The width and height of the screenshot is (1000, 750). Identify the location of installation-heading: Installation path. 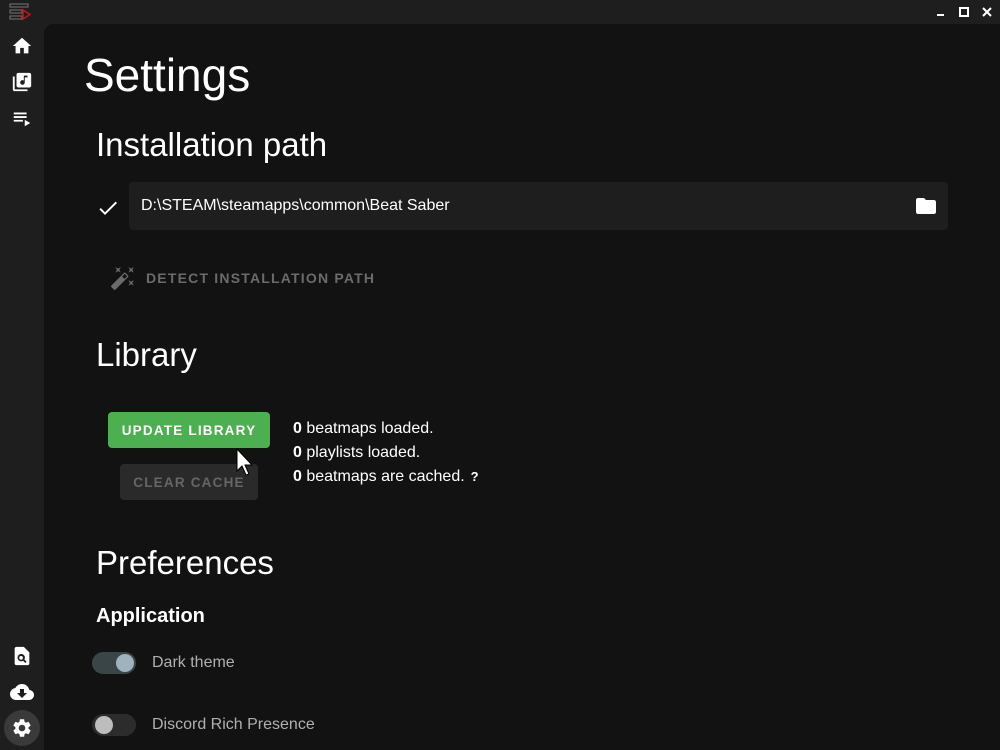
(212, 144).